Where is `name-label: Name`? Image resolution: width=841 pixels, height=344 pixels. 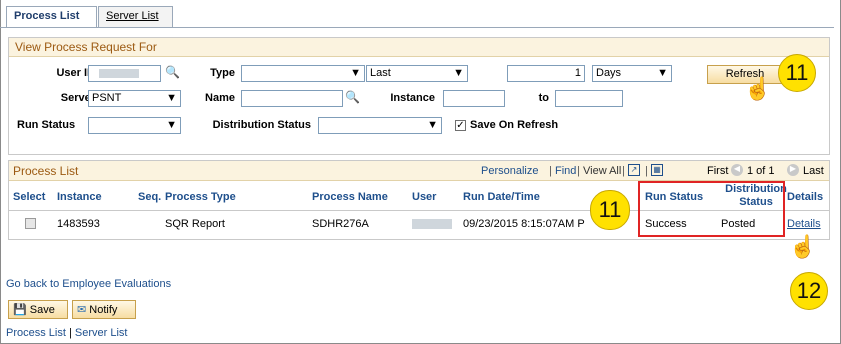
name-label: Name is located at coordinates (220, 98).